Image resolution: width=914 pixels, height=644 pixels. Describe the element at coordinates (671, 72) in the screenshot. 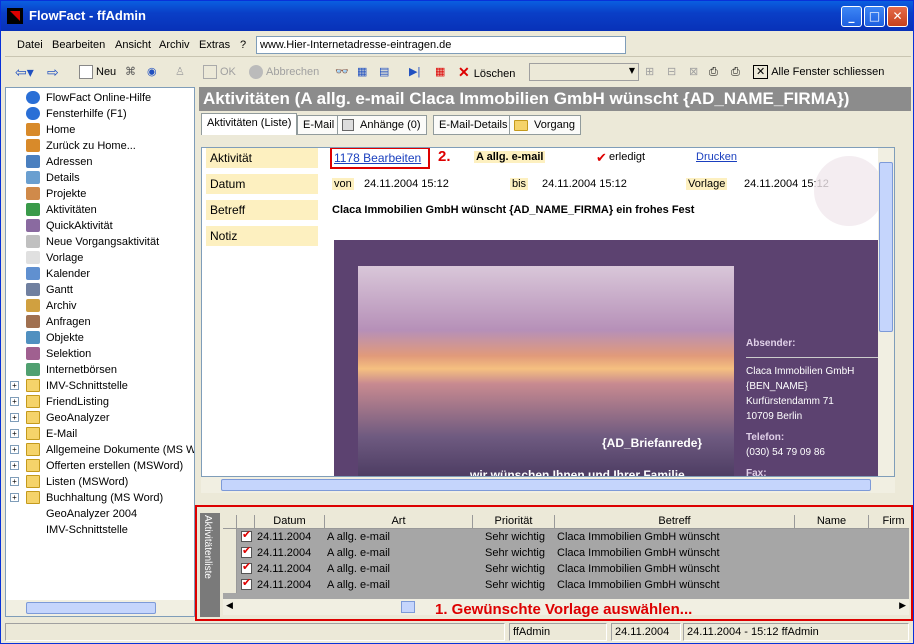

I see `nav-prev-icon: ⊟` at that location.